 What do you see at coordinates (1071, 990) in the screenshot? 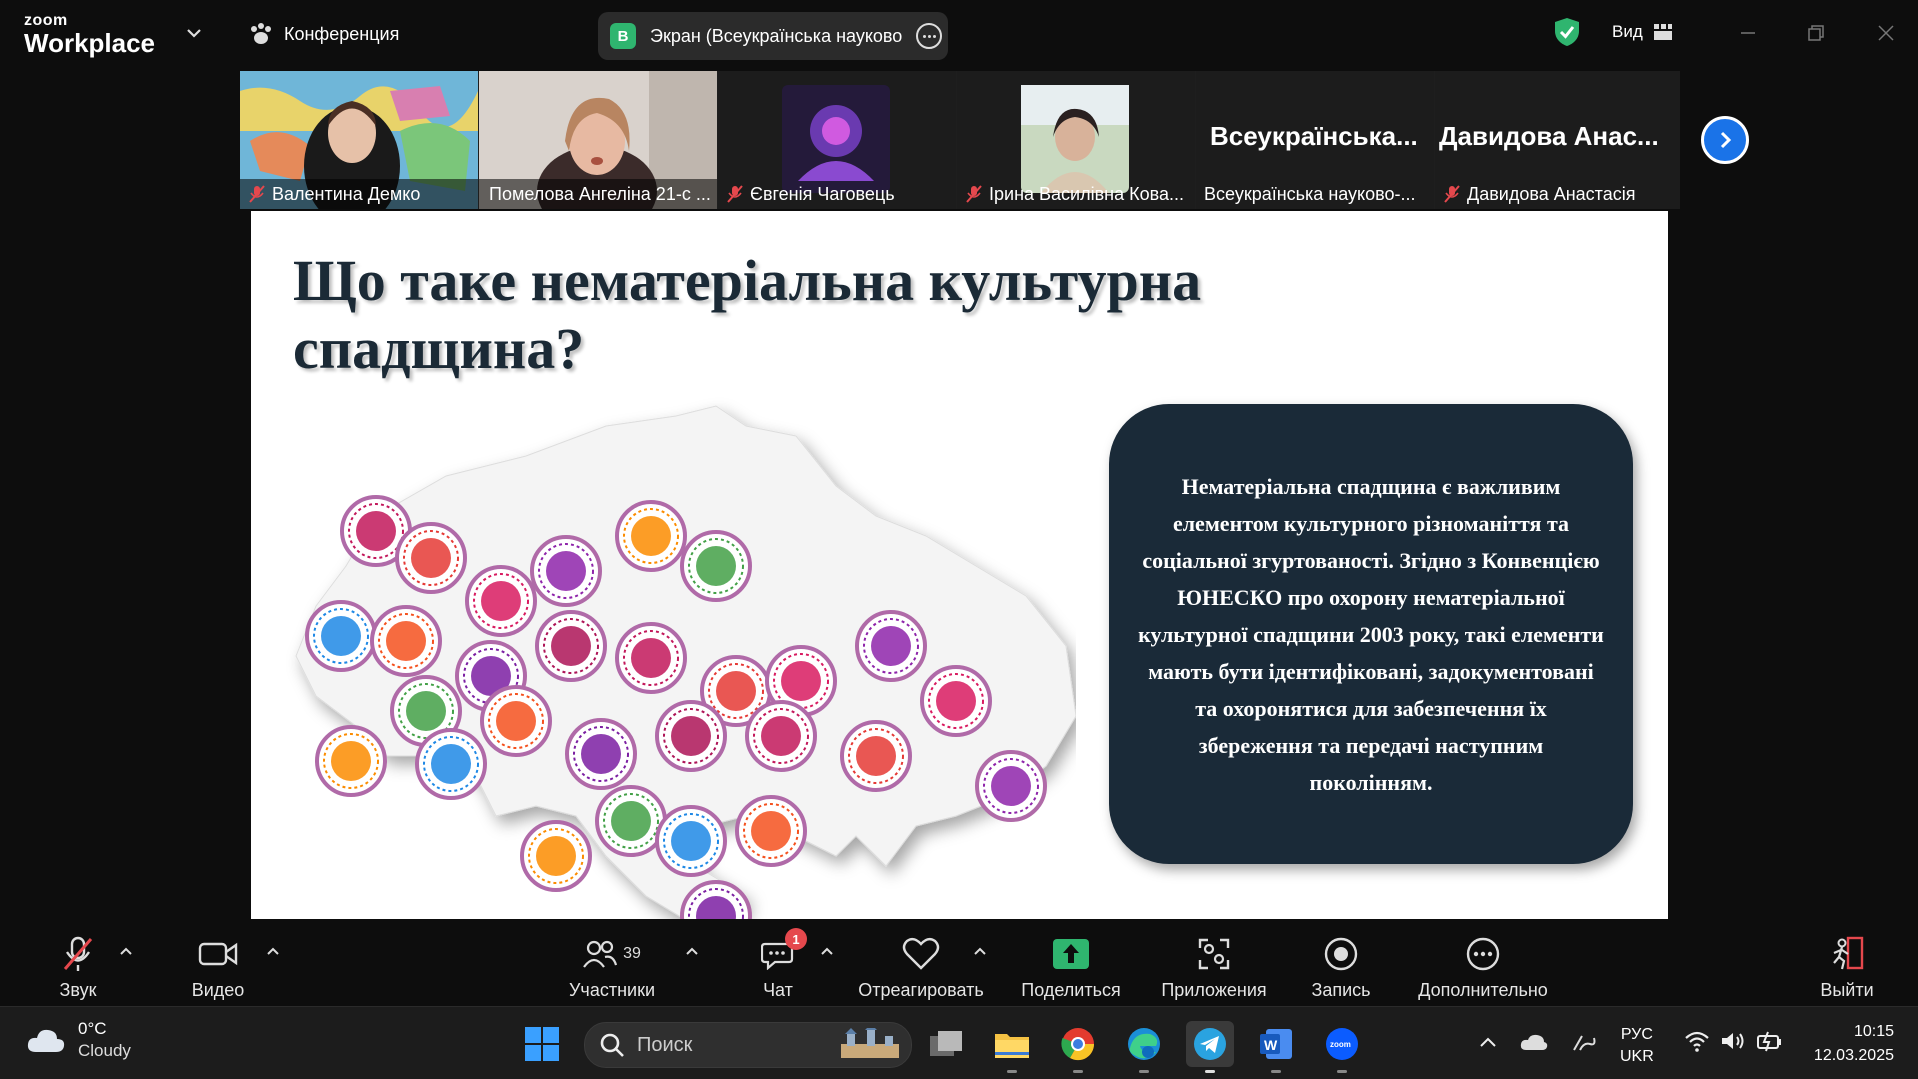
I see `share-label: Поделиться` at bounding box center [1071, 990].